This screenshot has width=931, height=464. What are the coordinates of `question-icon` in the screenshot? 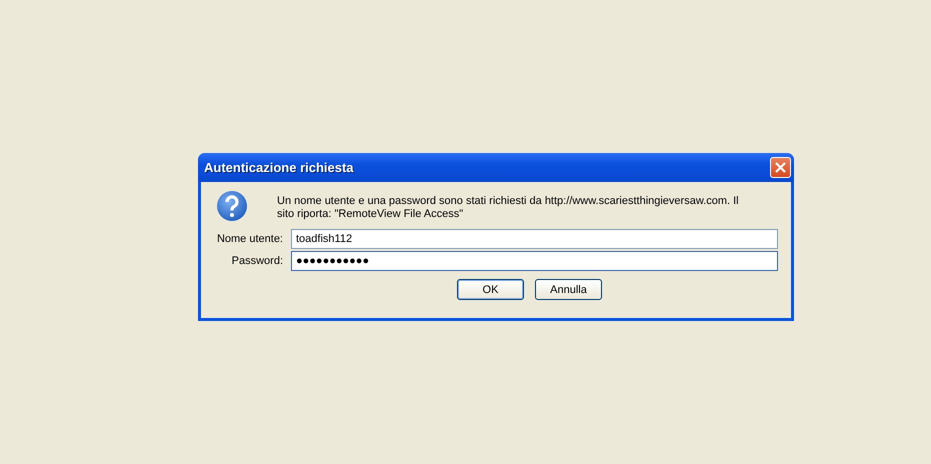 It's located at (232, 206).